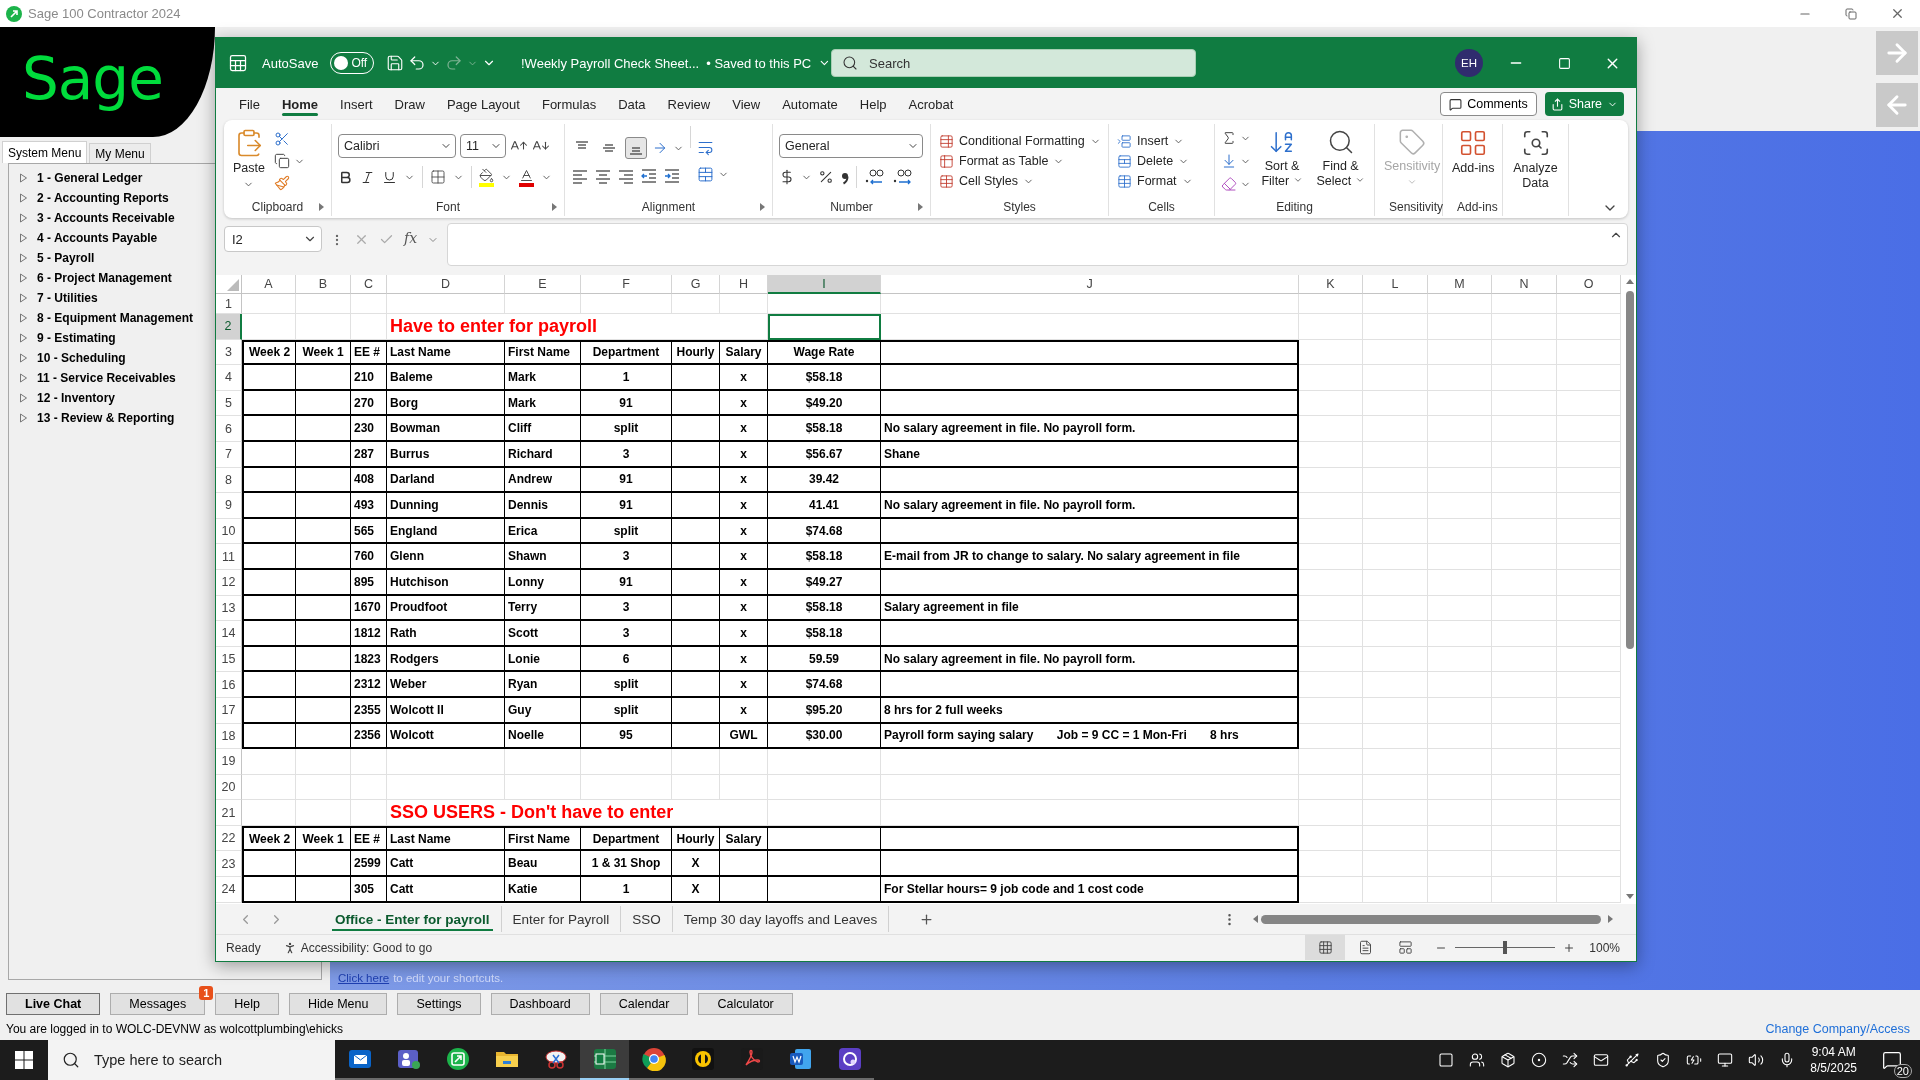  What do you see at coordinates (409, 104) in the screenshot?
I see `ribbon-tab: Draw` at bounding box center [409, 104].